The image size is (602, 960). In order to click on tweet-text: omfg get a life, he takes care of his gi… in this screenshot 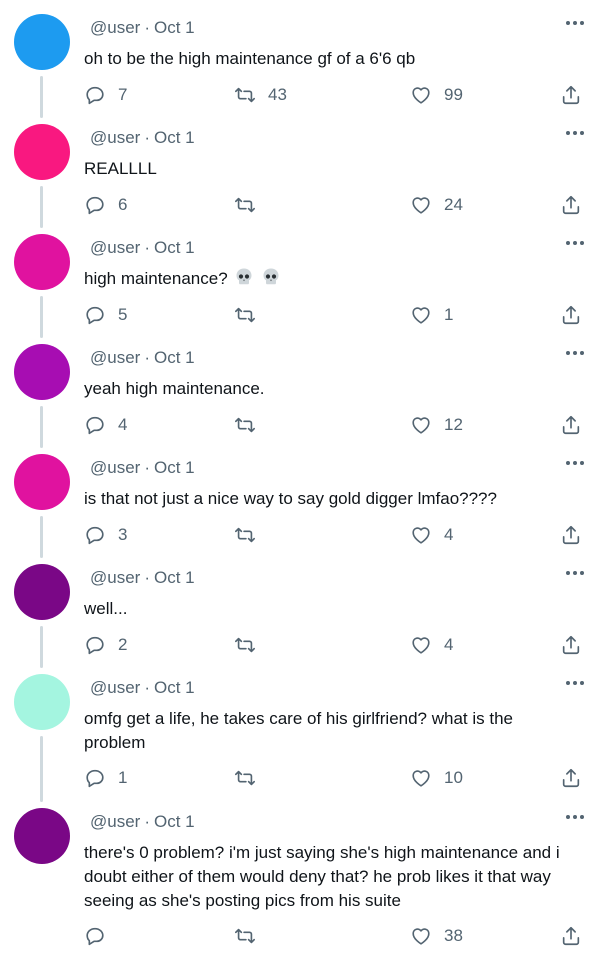, I will do `click(299, 730)`.